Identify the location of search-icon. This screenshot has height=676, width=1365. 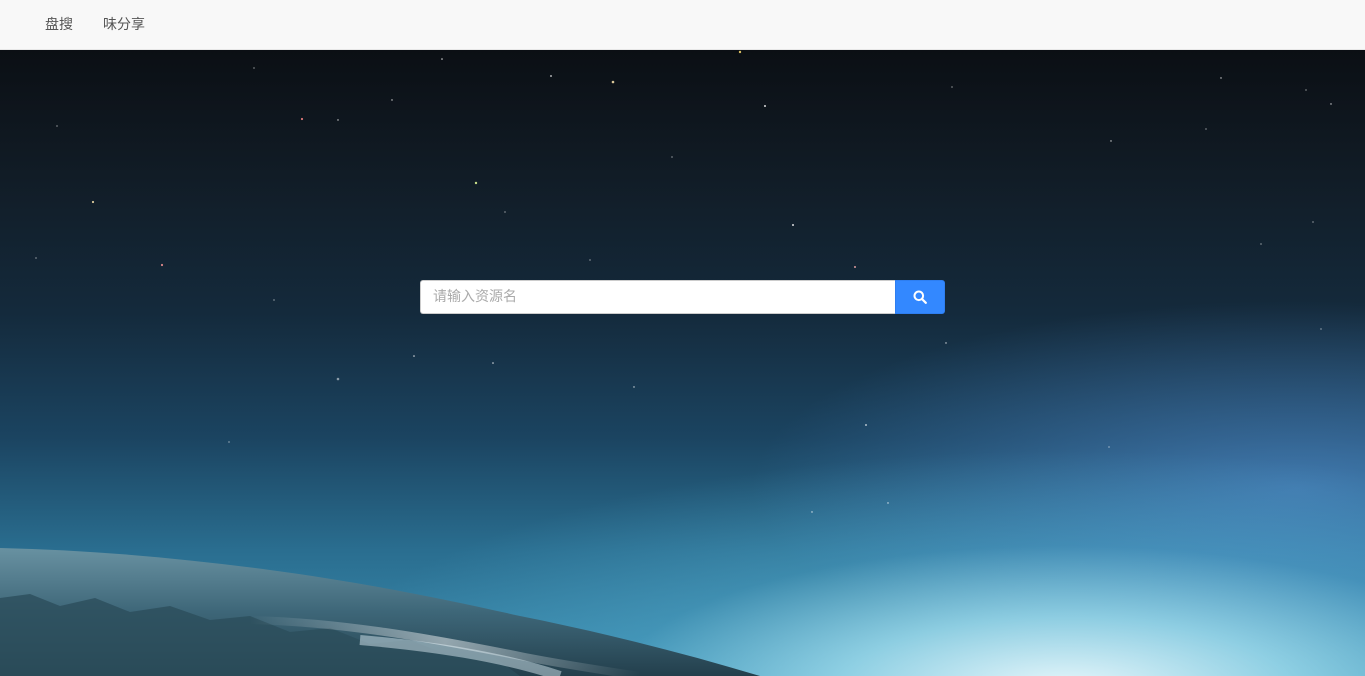
(920, 297).